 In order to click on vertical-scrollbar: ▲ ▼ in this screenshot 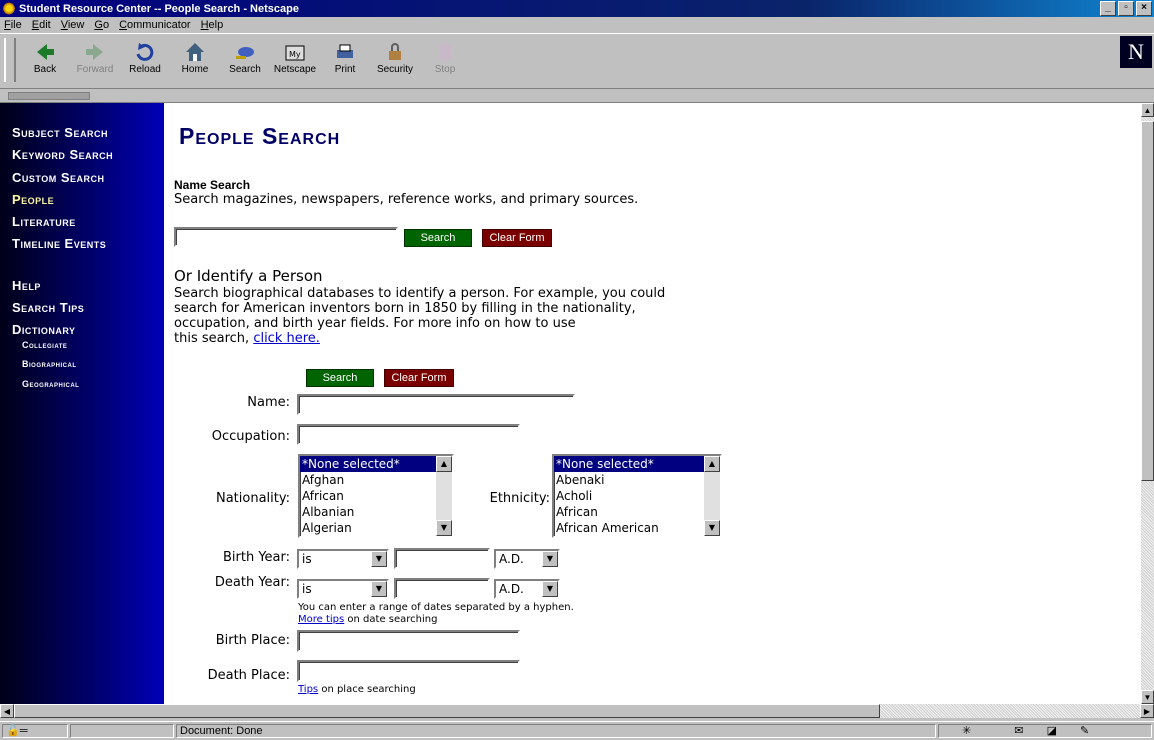, I will do `click(1147, 403)`.